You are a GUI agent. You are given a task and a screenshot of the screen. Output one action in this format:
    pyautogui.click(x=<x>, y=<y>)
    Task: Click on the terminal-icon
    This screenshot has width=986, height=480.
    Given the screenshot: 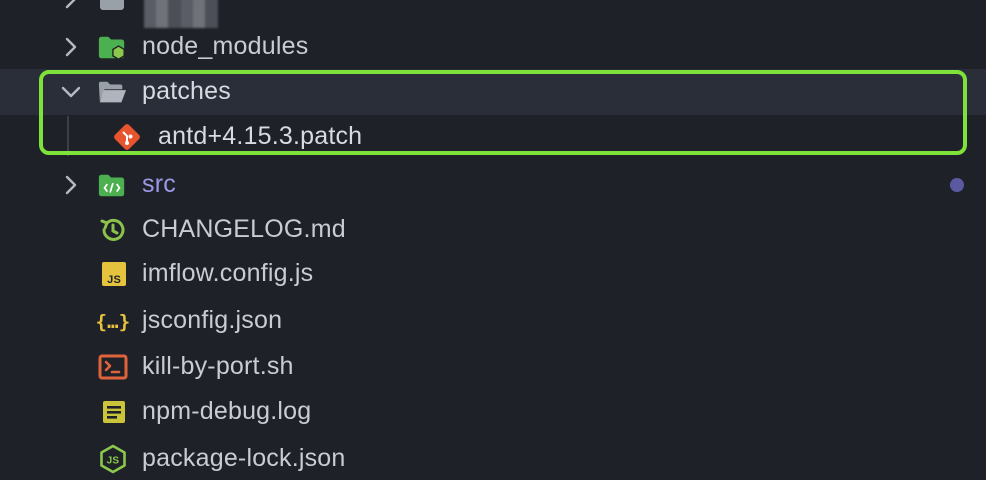 What is the action you would take?
    pyautogui.click(x=113, y=367)
    